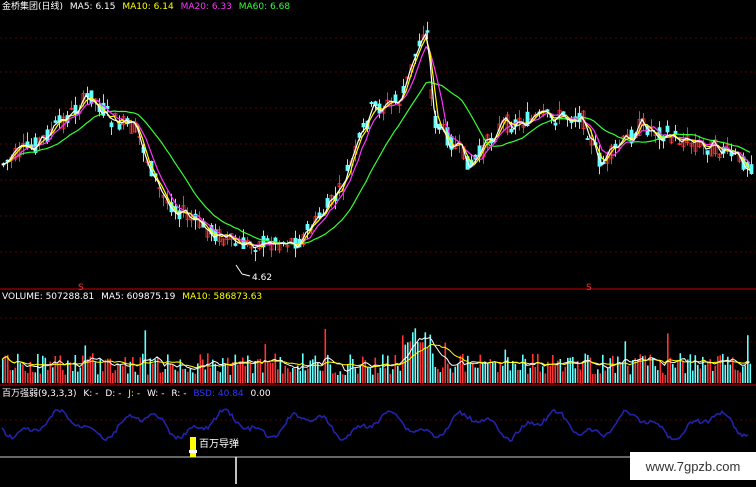 This screenshot has width=756, height=487. Describe the element at coordinates (193, 451) in the screenshot. I see `annotation-marker` at that location.